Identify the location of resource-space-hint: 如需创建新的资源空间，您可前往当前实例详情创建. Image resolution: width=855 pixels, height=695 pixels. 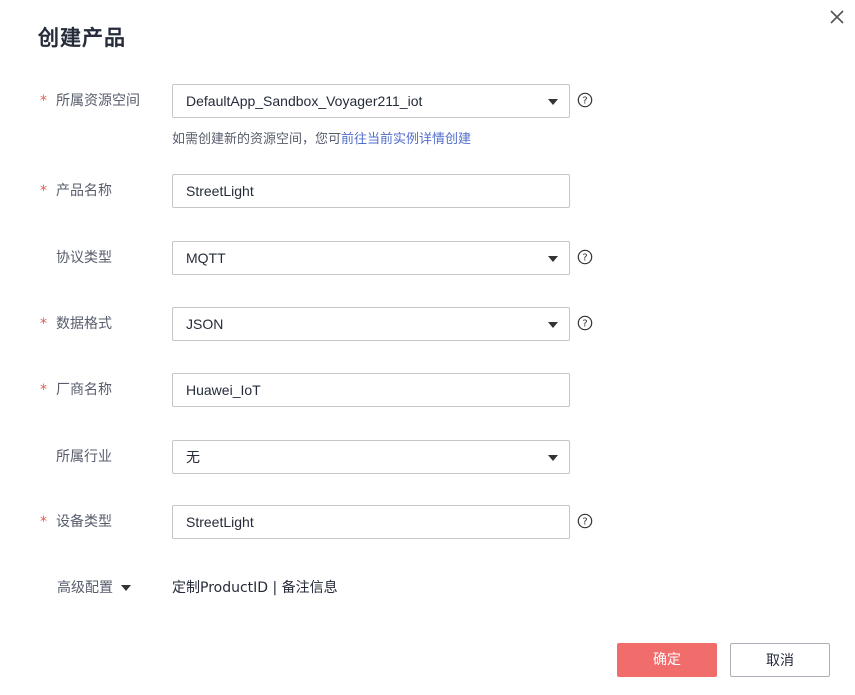
(321, 137).